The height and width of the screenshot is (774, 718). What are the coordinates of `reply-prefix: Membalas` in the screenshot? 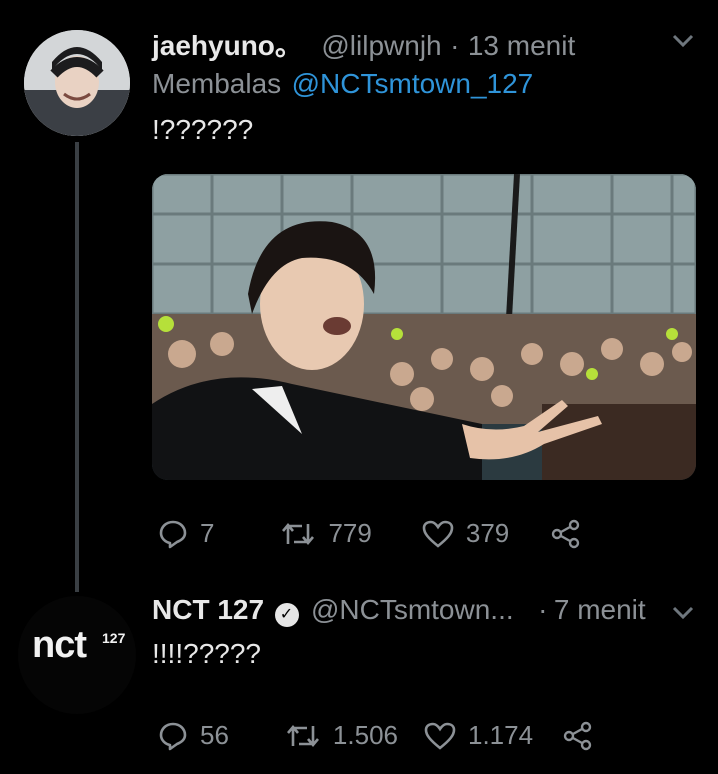 It's located at (217, 83).